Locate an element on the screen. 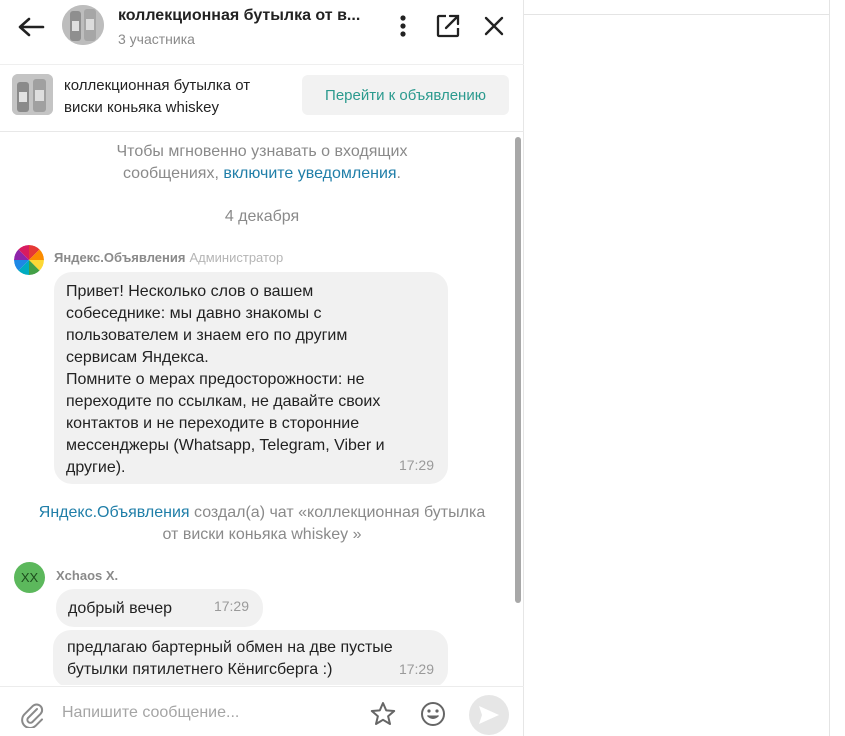 Image resolution: width=845 pixels, height=736 pixels. date-separator: 4 декабря is located at coordinates (262, 216).